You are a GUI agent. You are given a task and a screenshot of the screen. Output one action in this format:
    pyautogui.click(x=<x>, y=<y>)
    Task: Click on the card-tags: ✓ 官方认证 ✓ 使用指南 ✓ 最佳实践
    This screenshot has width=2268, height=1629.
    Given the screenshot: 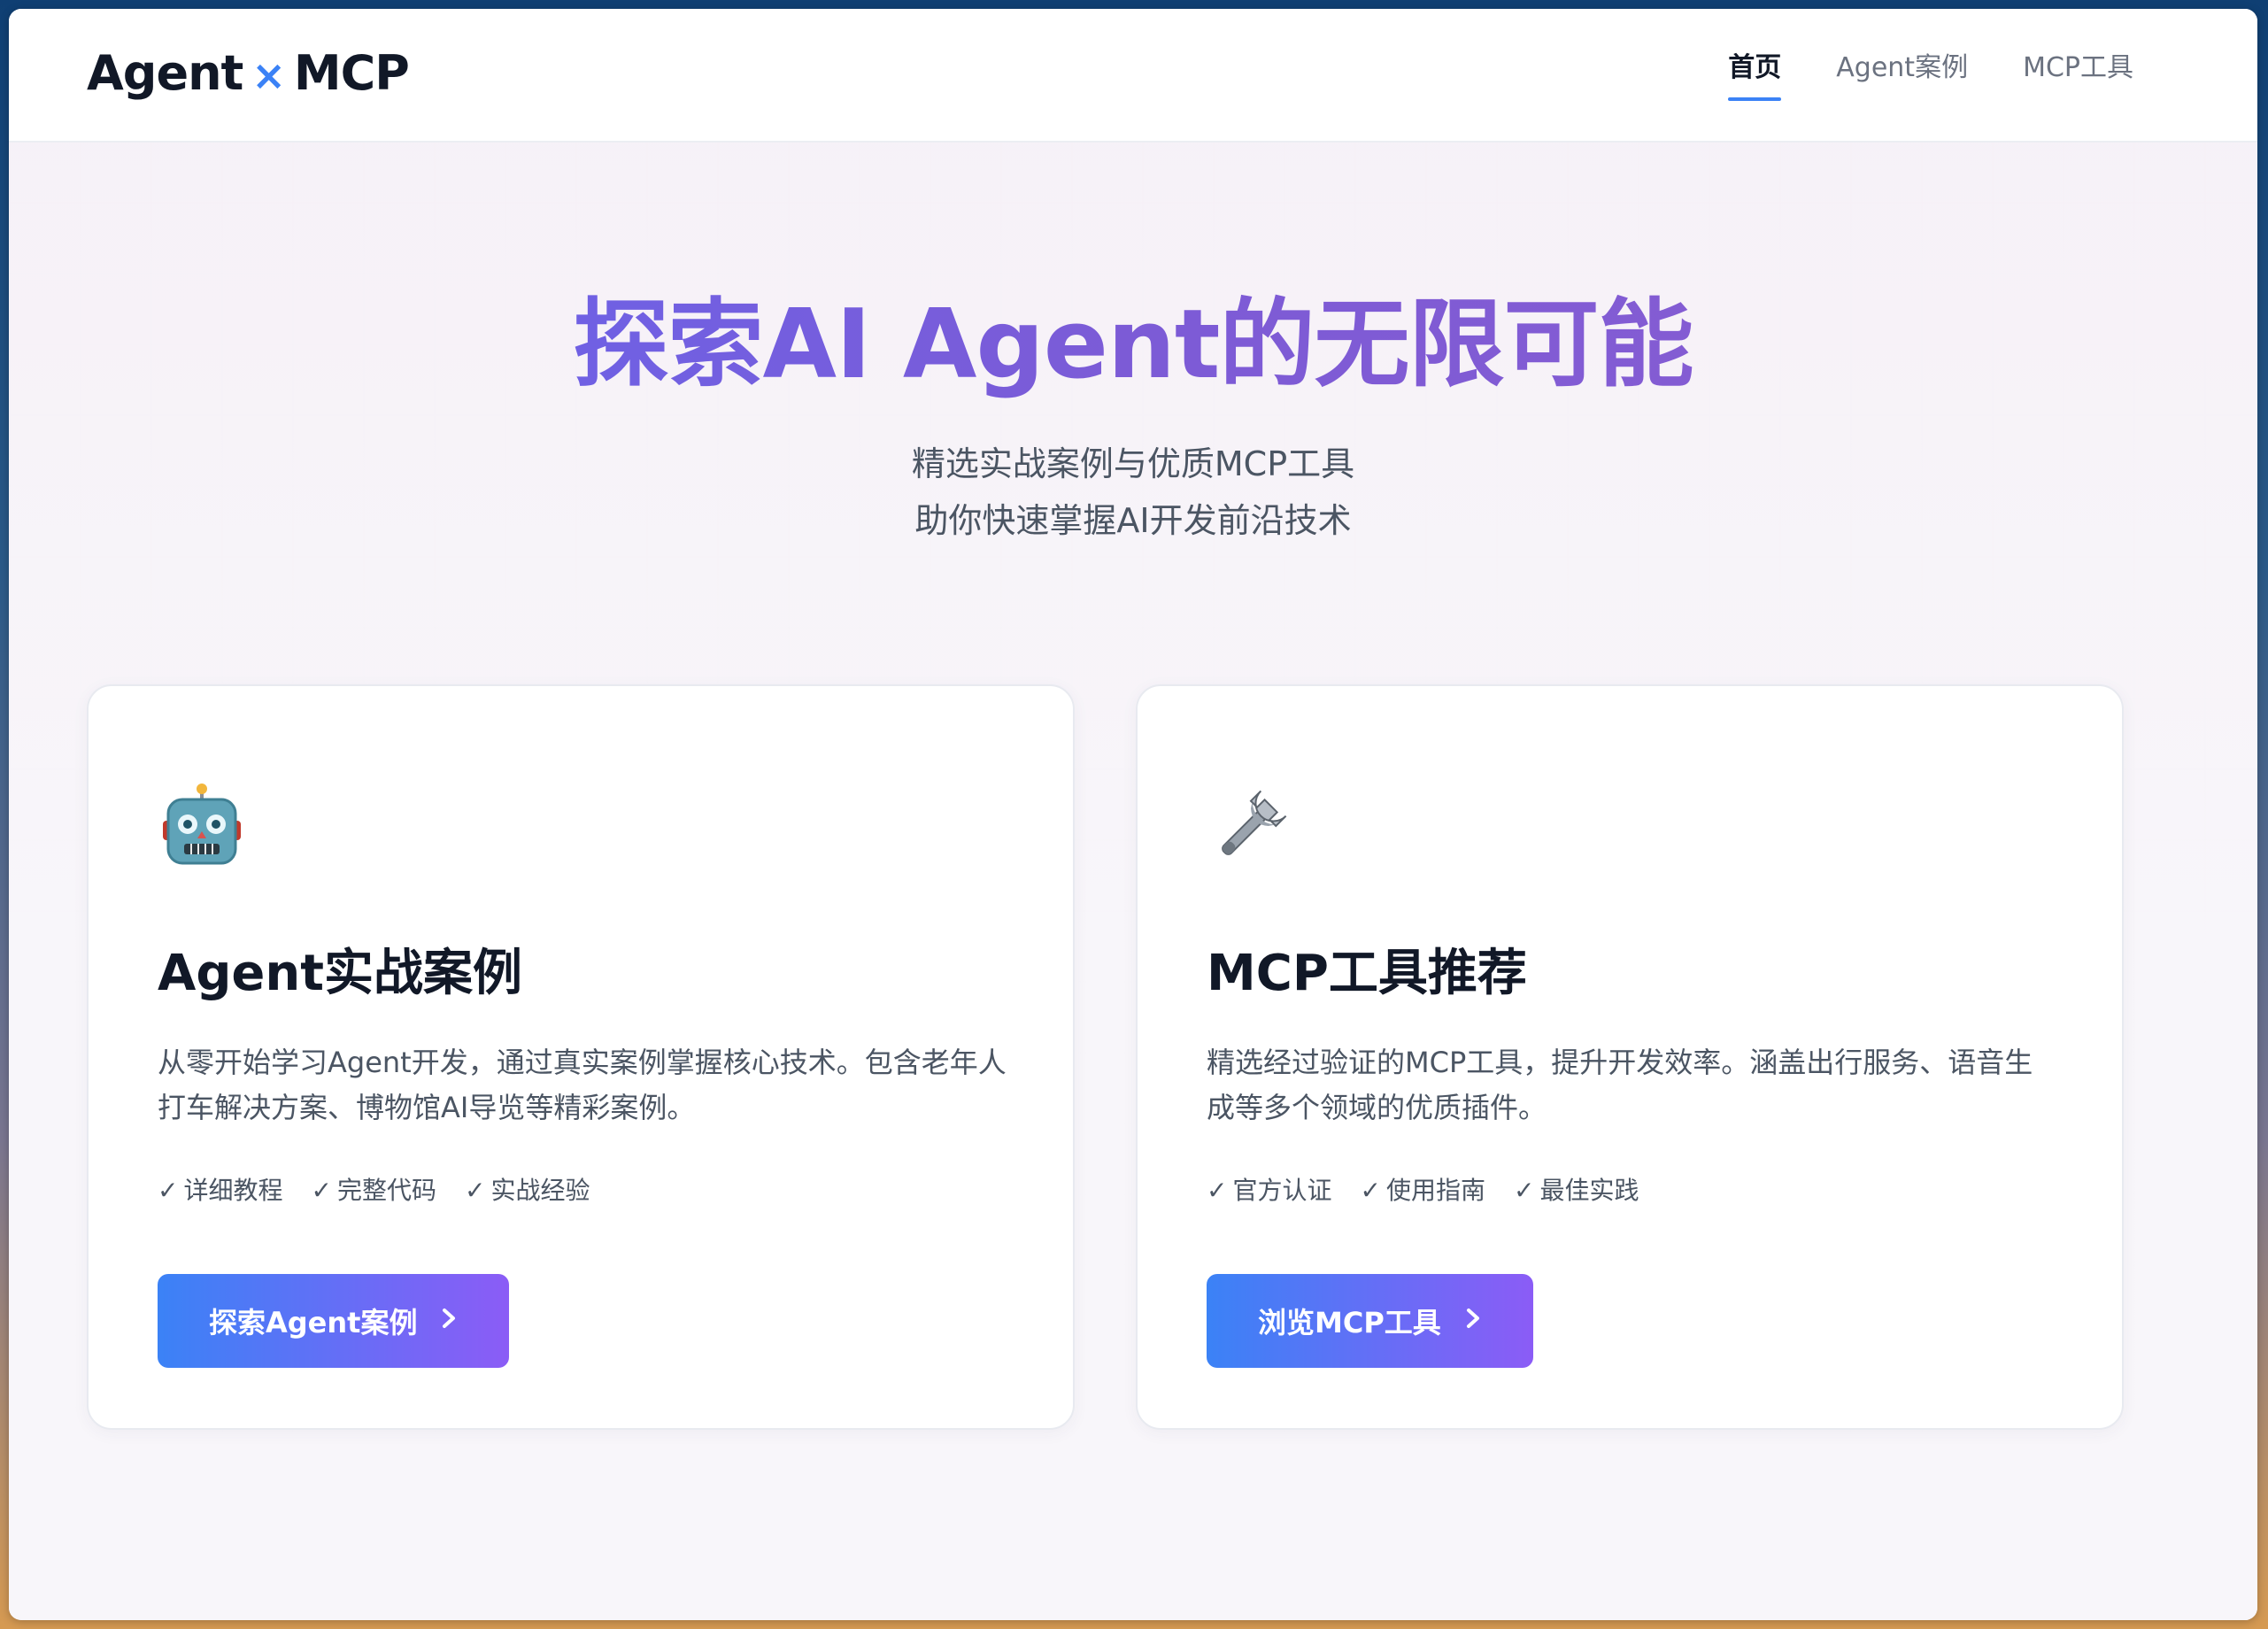 What is the action you would take?
    pyautogui.click(x=1423, y=1189)
    